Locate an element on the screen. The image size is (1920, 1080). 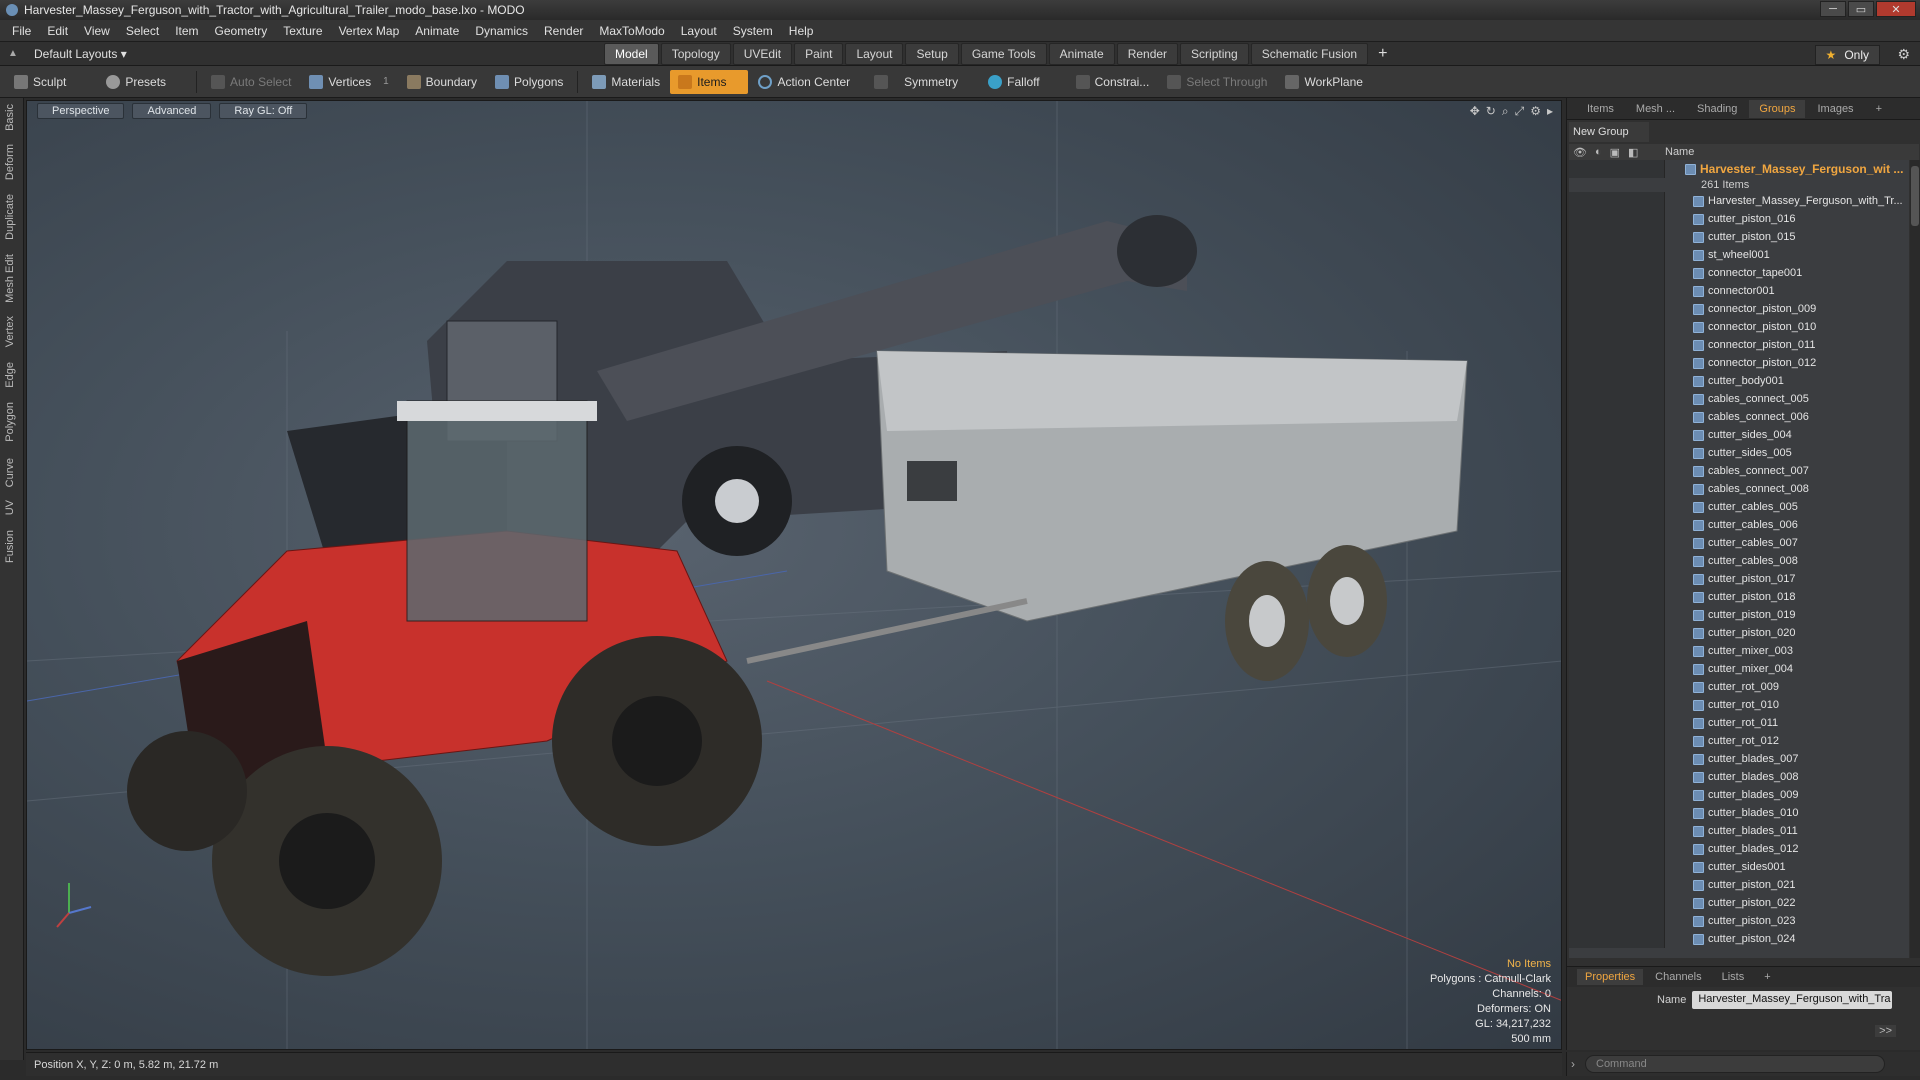
list-item: connector_piston_009 is located at coordinates (1739, 309).